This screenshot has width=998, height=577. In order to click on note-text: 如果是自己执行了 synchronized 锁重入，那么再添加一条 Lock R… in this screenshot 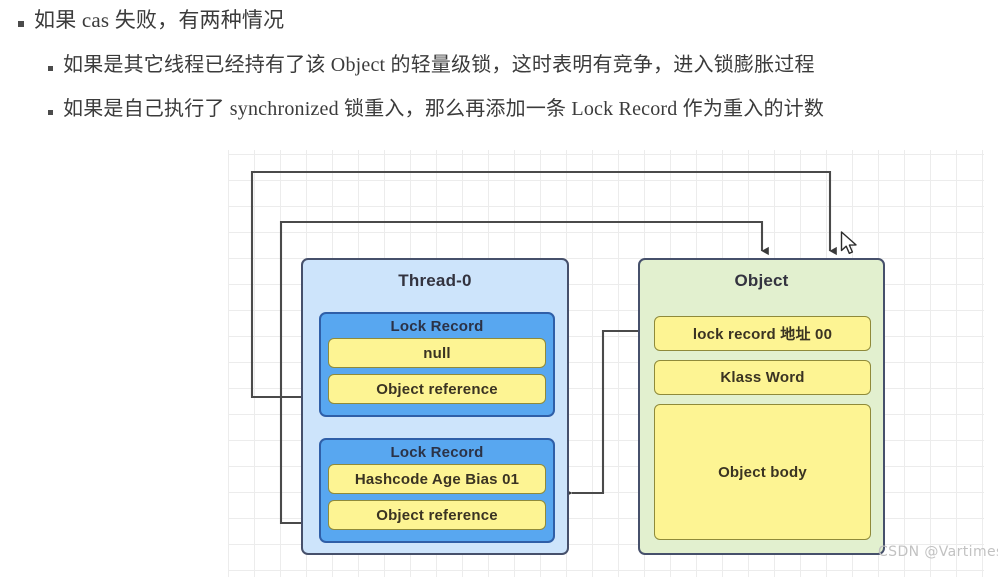, I will do `click(444, 109)`.